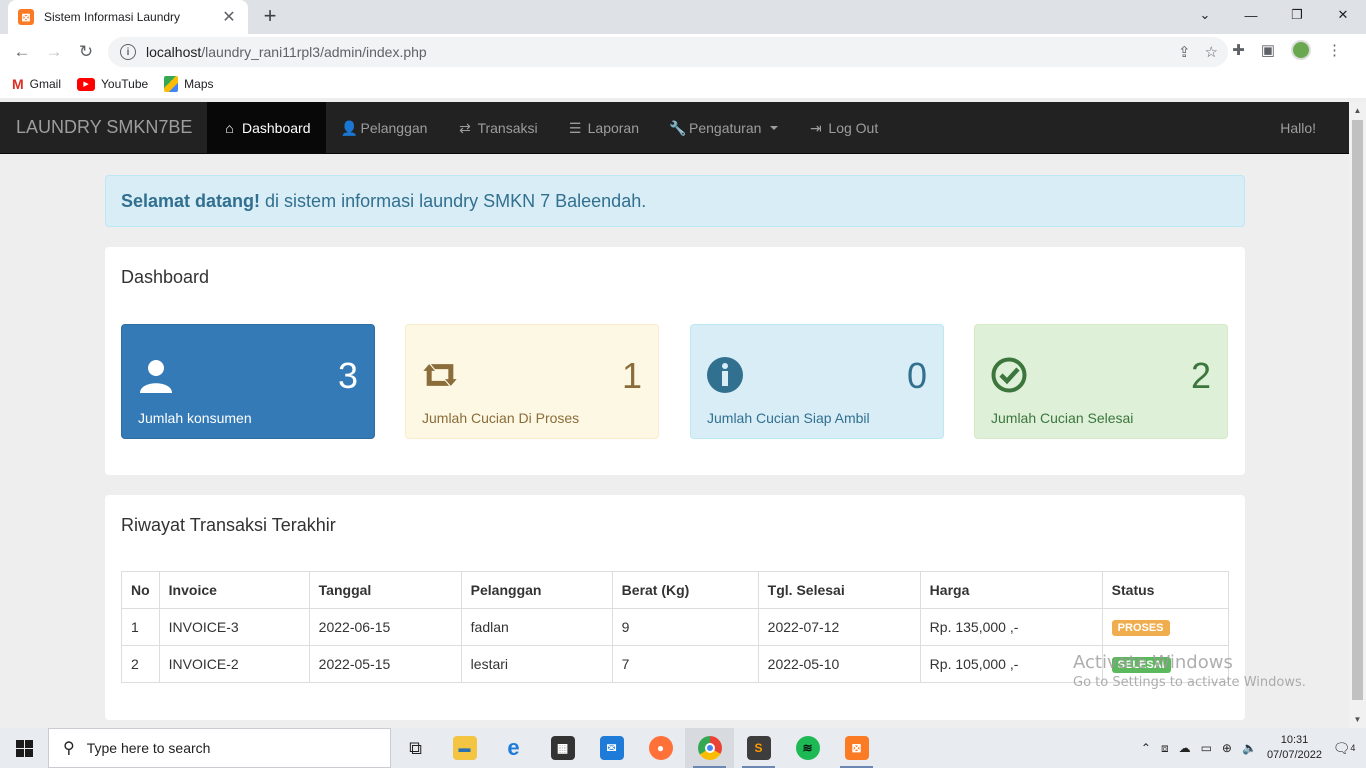 This screenshot has width=1366, height=768. Describe the element at coordinates (1200, 375) in the screenshot. I see `card-value: 2` at that location.